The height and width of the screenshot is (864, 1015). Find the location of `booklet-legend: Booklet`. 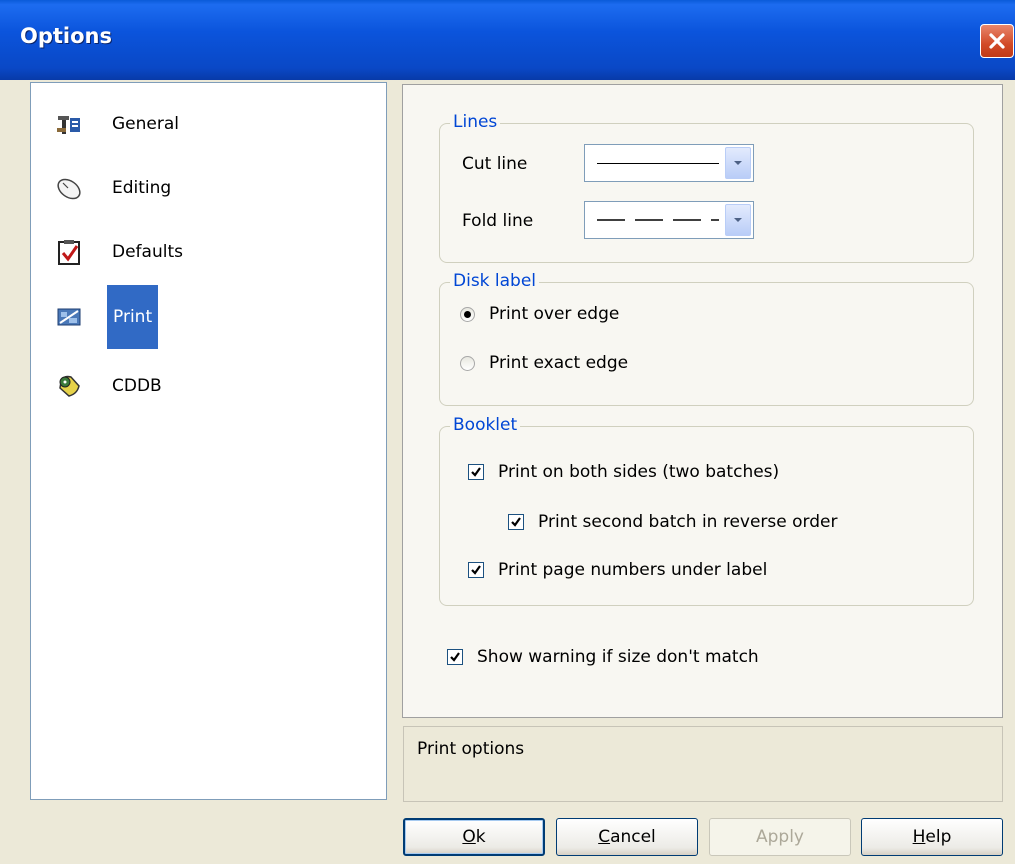

booklet-legend: Booklet is located at coordinates (485, 425).